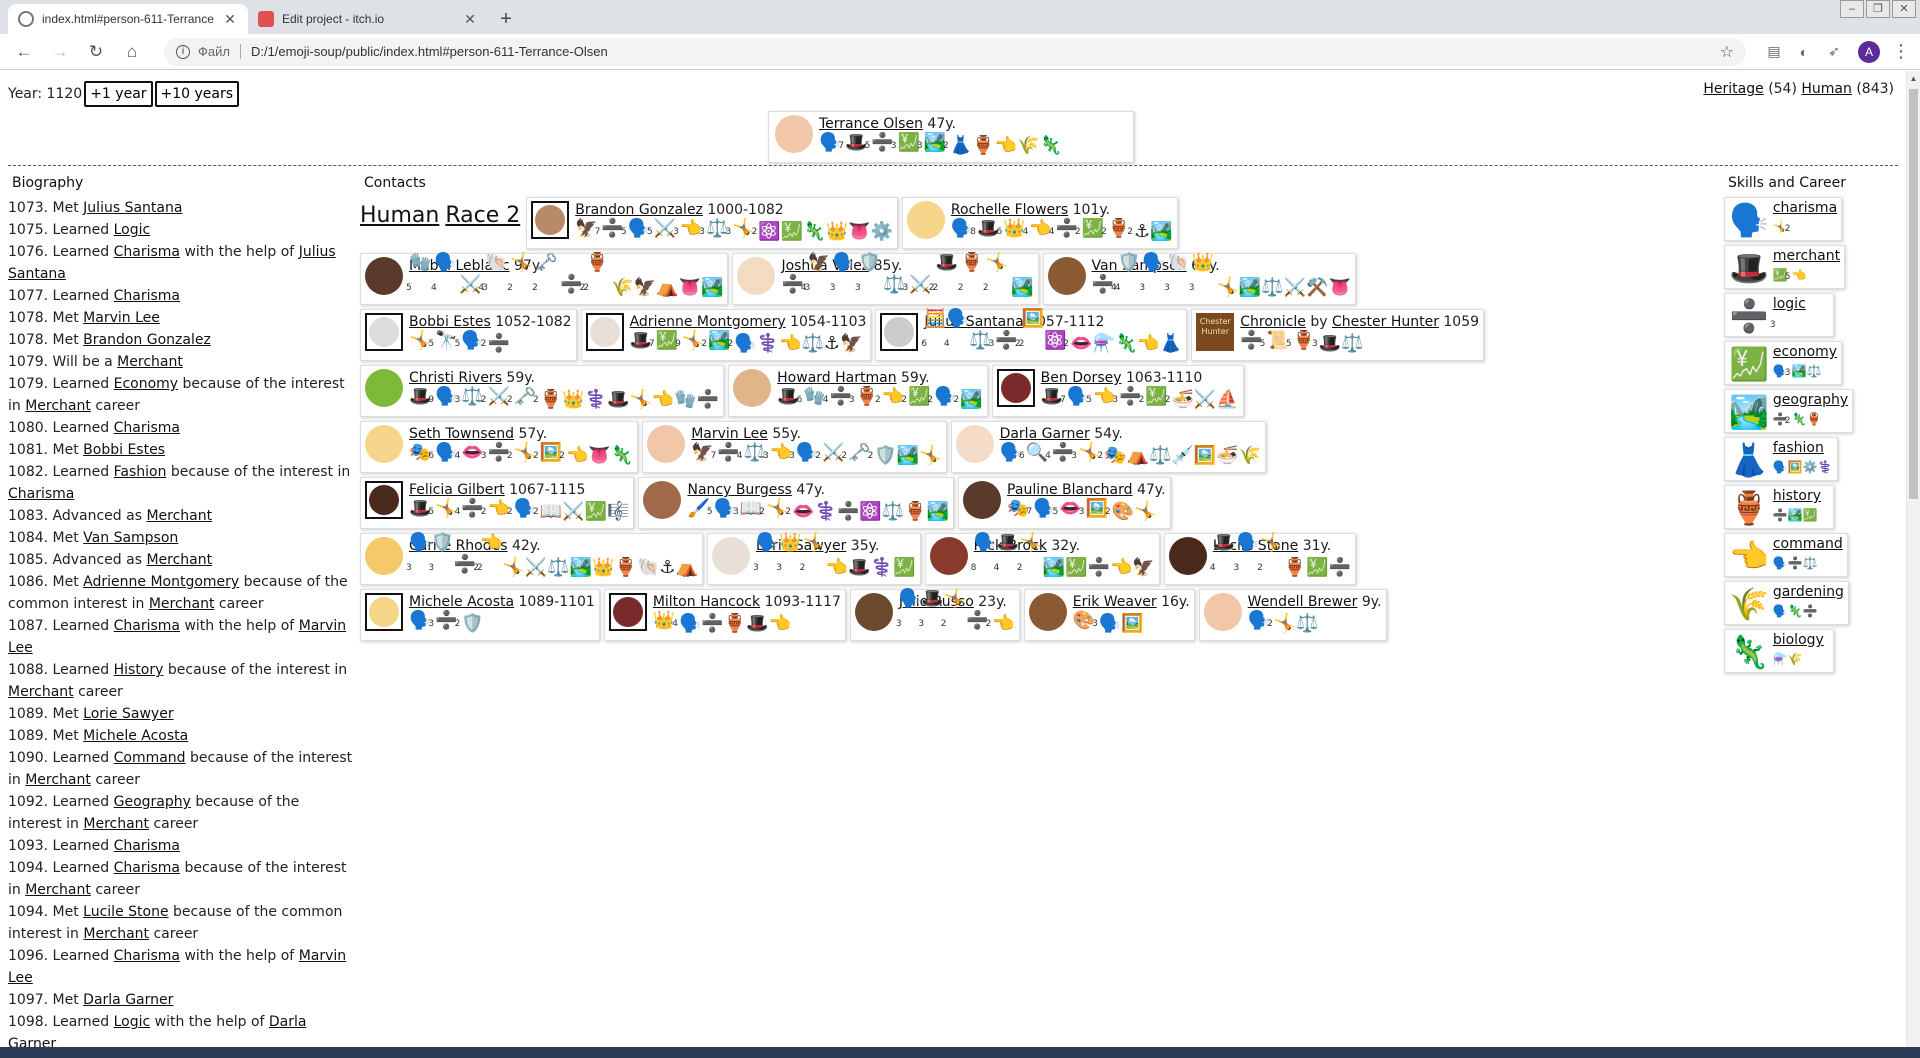  Describe the element at coordinates (1115, 602) in the screenshot. I see `contact-name-link: Erik Weaver` at that location.